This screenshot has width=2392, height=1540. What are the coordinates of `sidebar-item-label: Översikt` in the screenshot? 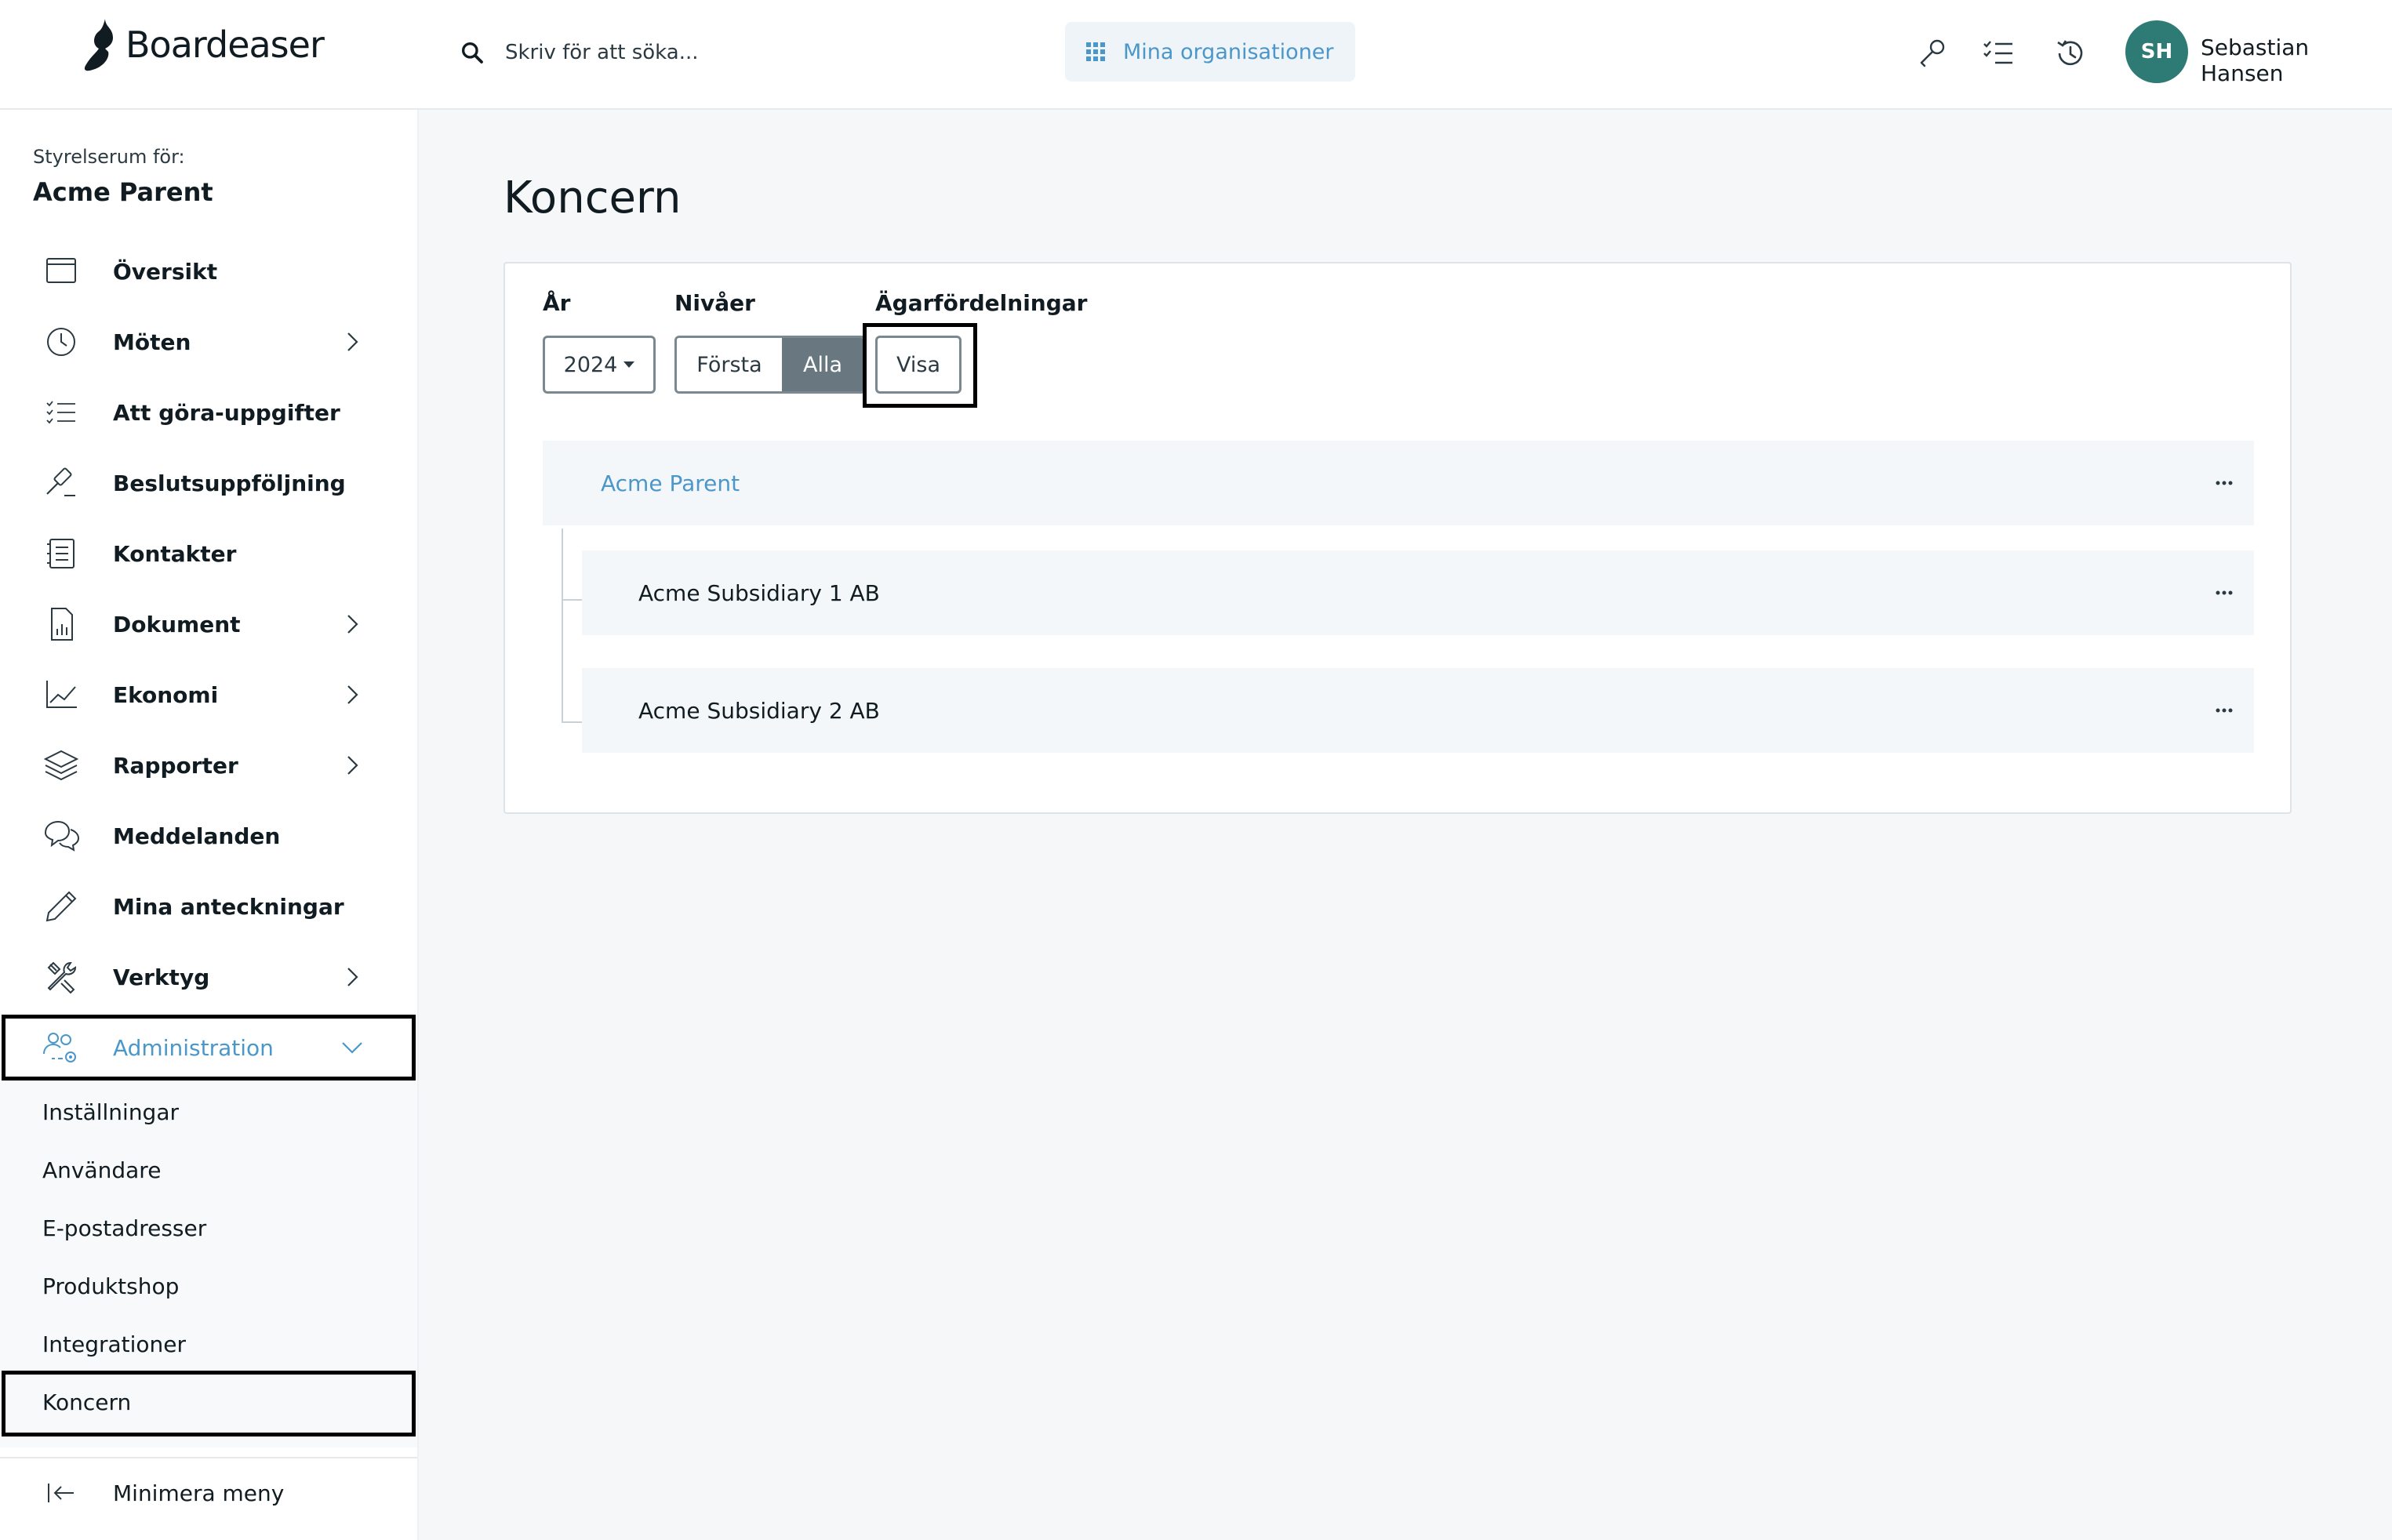 It's located at (165, 272).